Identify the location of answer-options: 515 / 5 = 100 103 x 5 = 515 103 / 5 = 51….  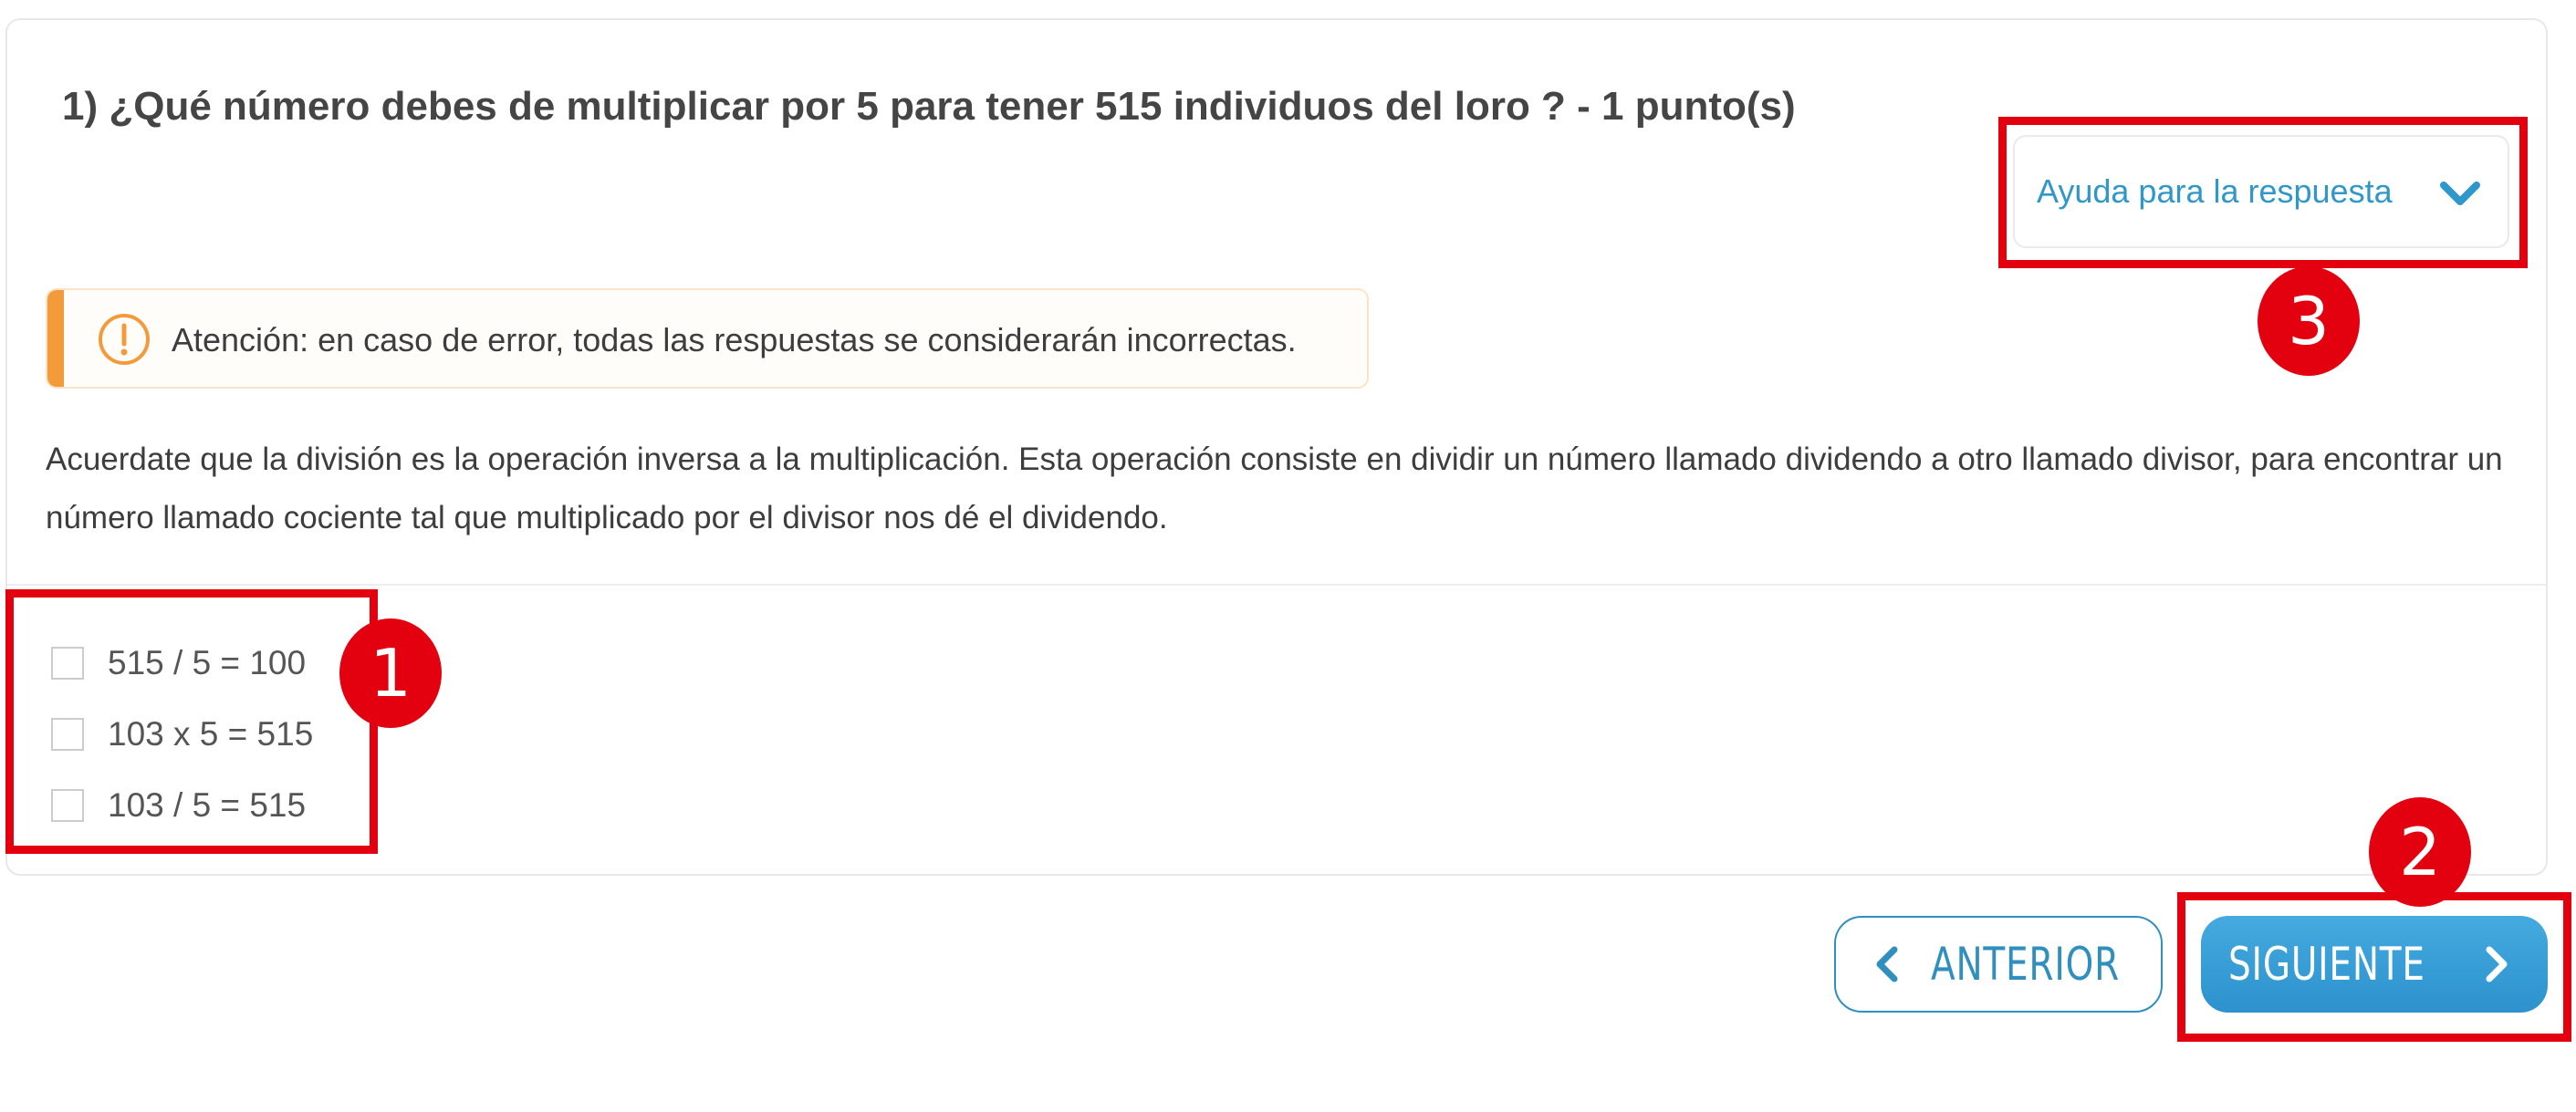
(182, 734).